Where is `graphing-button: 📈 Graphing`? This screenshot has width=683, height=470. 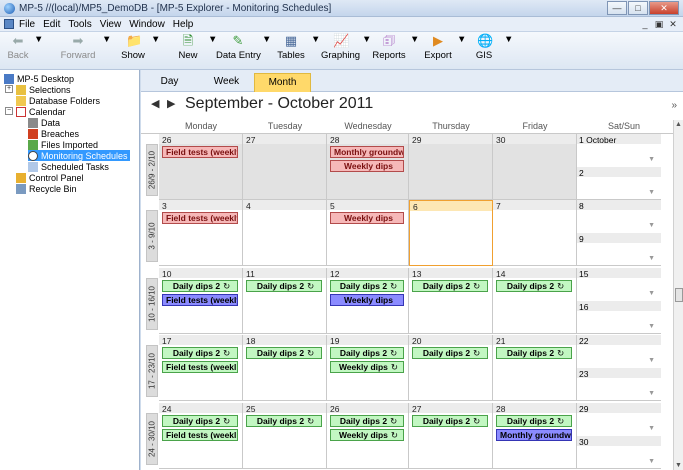 graphing-button: 📈 Graphing is located at coordinates (340, 48).